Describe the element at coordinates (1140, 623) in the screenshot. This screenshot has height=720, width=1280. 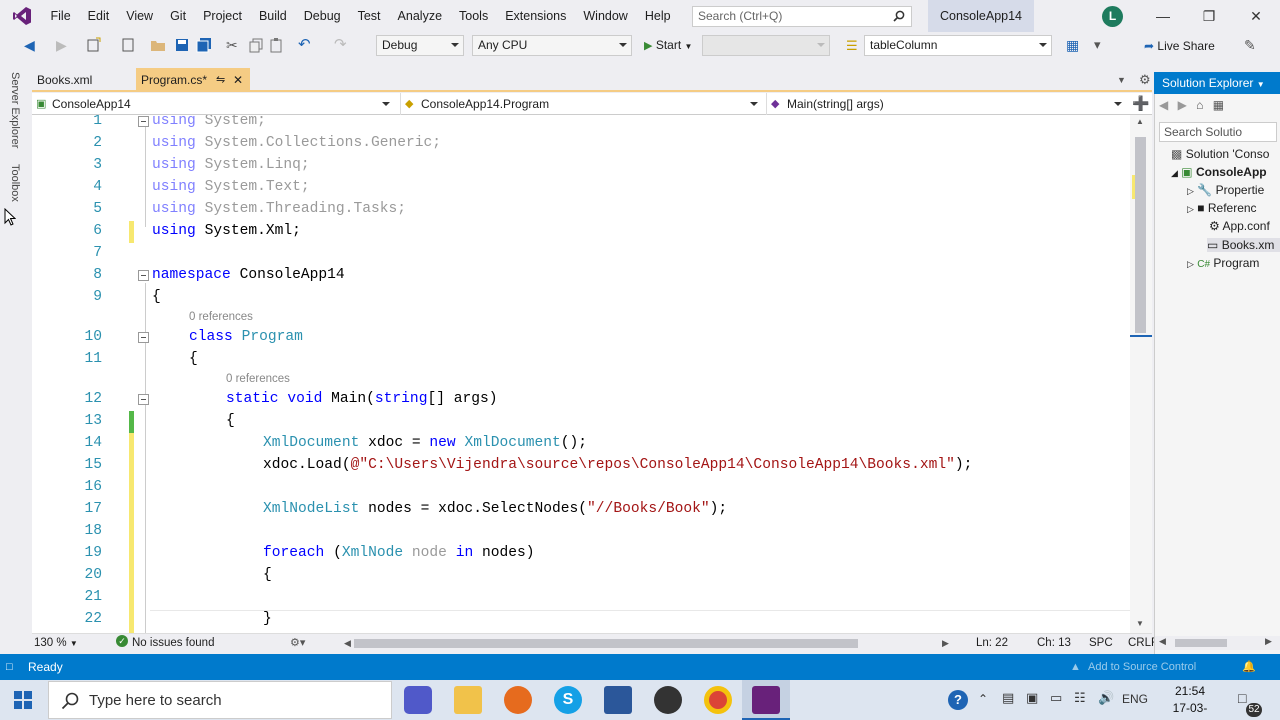
I see `scroll-down-icon: ▼` at that location.